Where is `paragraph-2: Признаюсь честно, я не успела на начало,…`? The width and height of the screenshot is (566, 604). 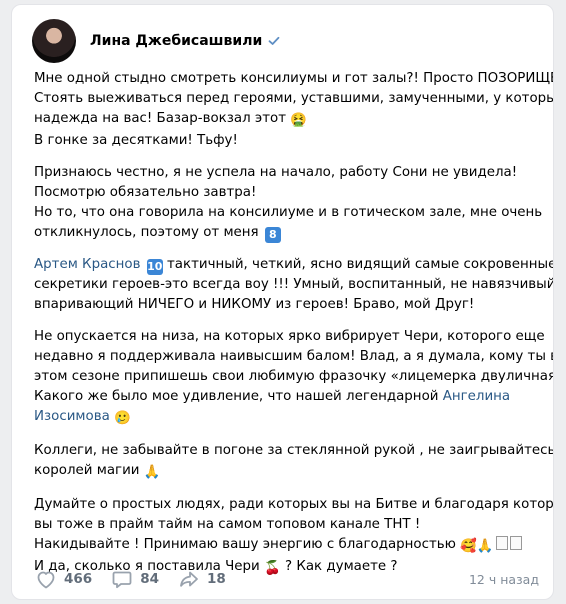
paragraph-2: Признаюсь честно, я не успела на начало,… is located at coordinates (288, 203).